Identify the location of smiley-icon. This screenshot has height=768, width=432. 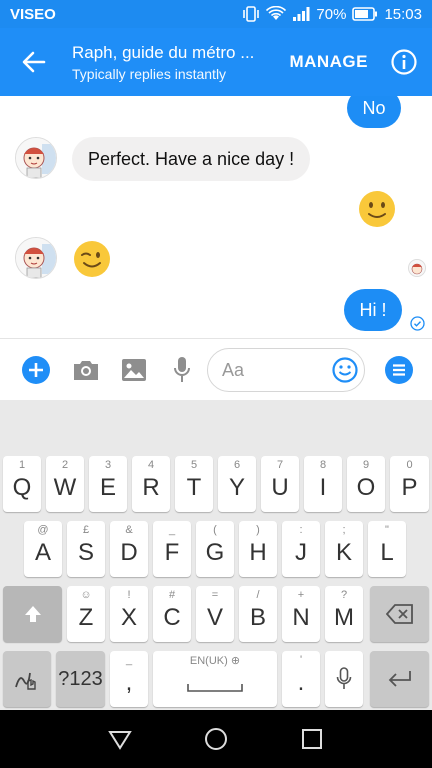
(345, 370).